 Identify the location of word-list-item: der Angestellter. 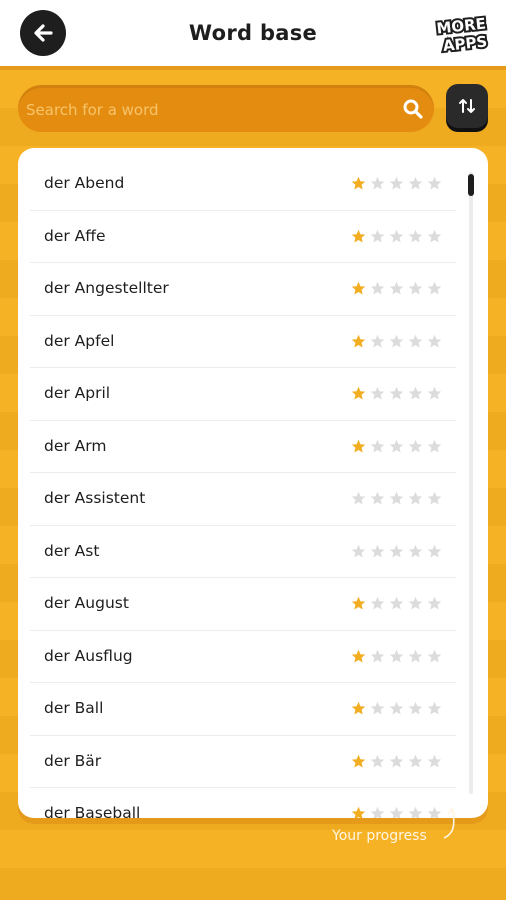
(243, 289).